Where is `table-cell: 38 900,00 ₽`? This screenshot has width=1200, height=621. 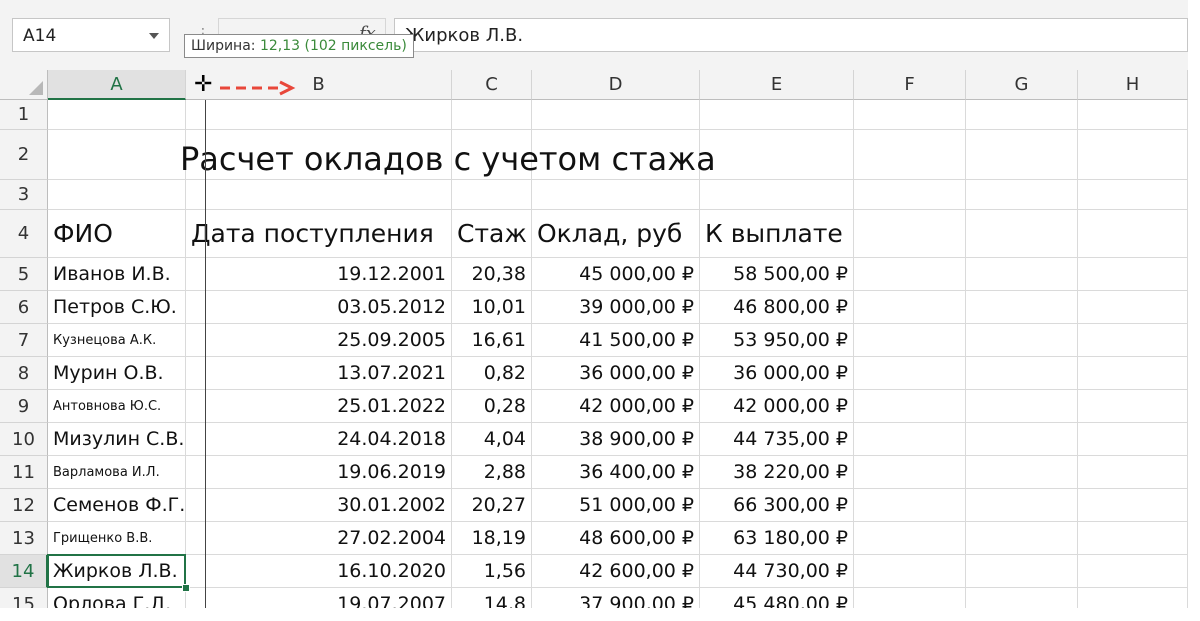
table-cell: 38 900,00 ₽ is located at coordinates (616, 439).